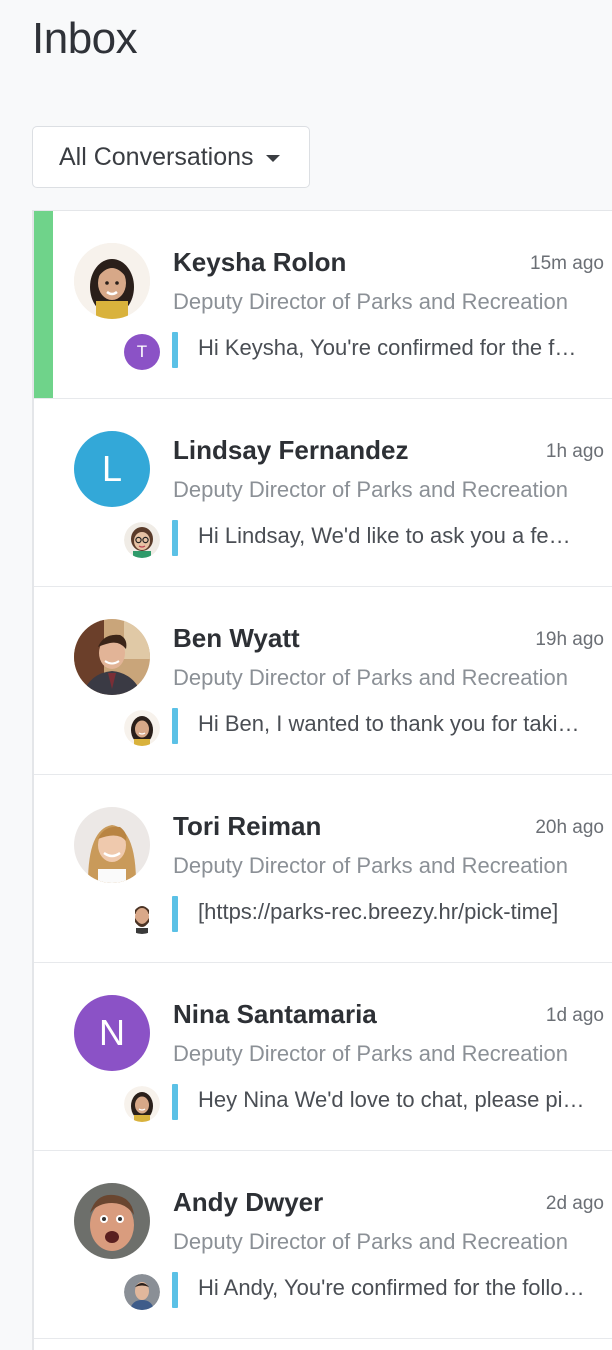 This screenshot has width=612, height=1350. Describe the element at coordinates (574, 451) in the screenshot. I see `timestamp: 1h ago` at that location.